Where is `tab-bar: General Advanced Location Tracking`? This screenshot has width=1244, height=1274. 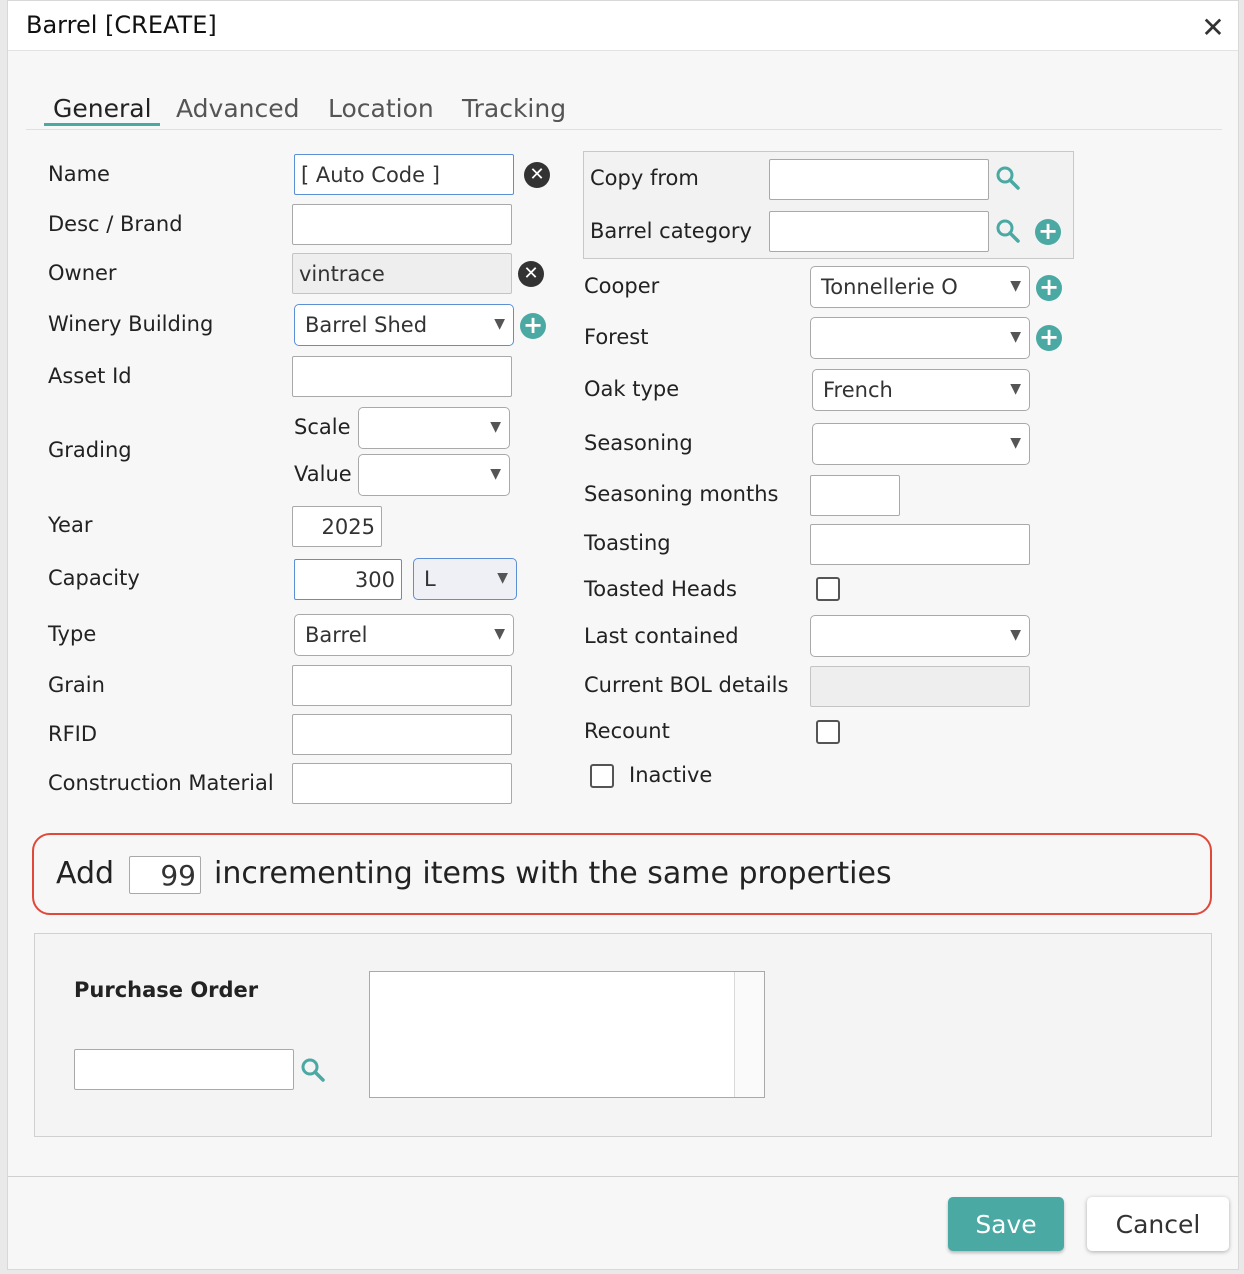 tab-bar: General Advanced Location Tracking is located at coordinates (624, 108).